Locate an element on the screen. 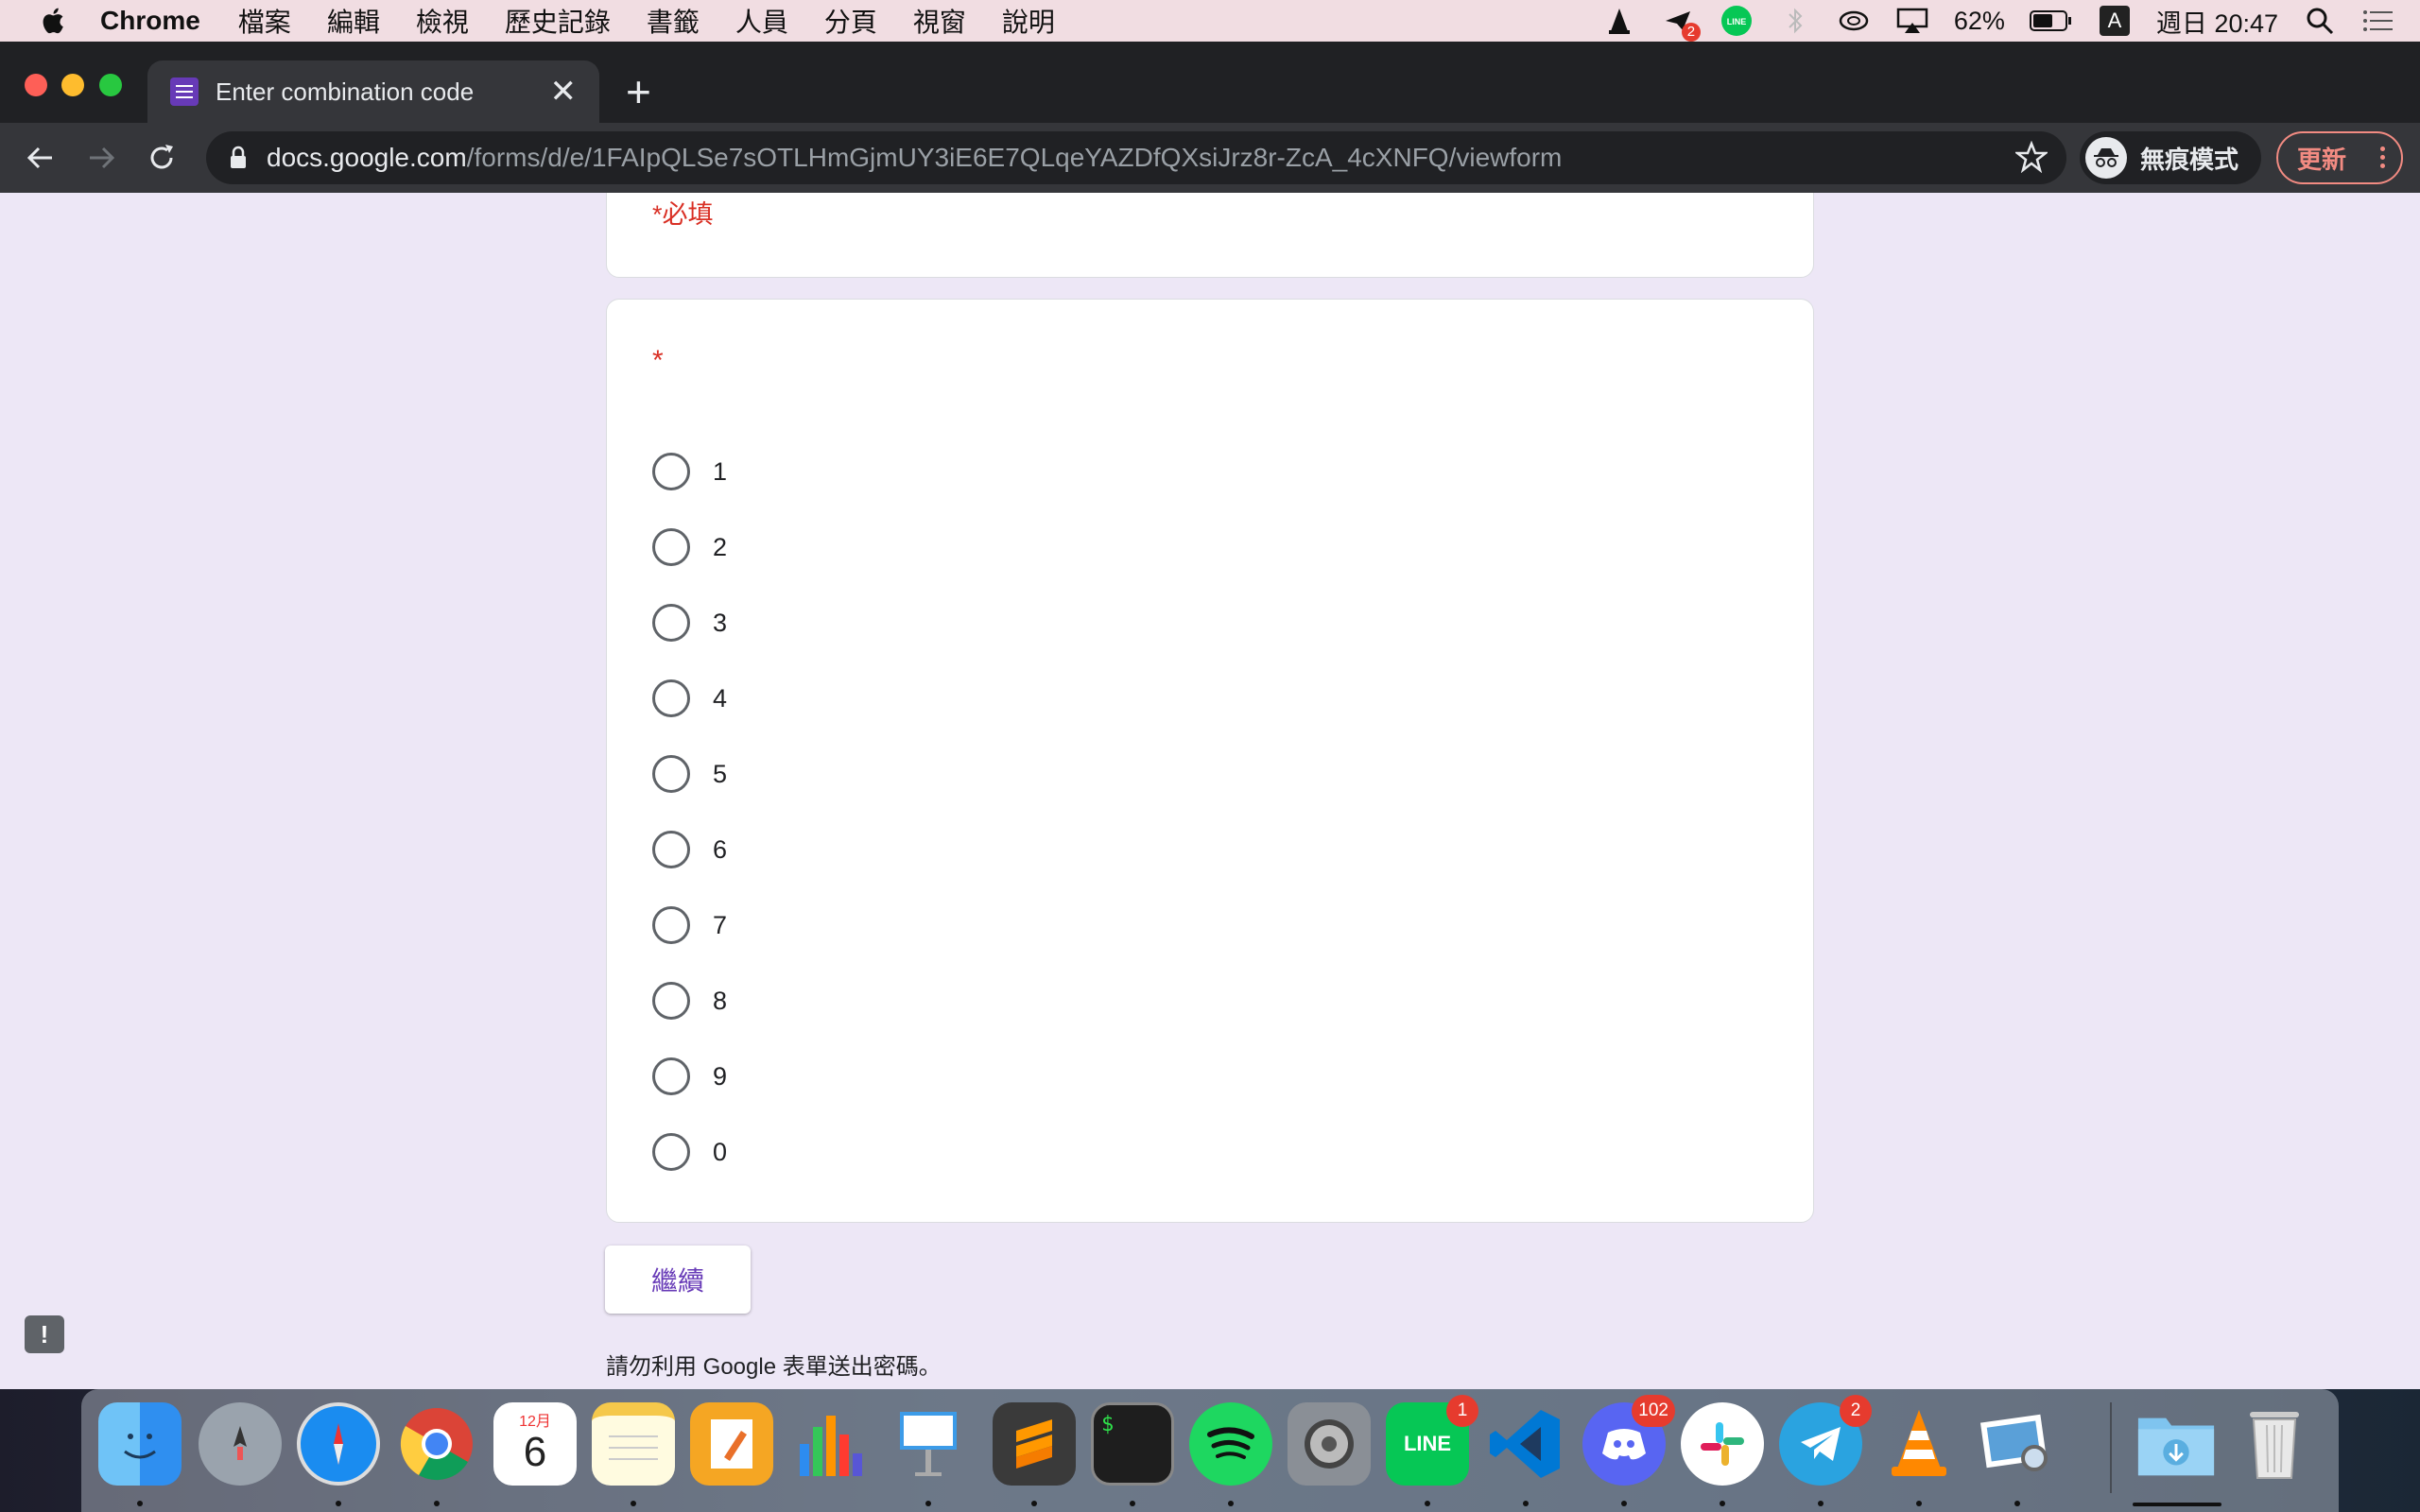  vlc-status-icon is located at coordinates (1619, 21).